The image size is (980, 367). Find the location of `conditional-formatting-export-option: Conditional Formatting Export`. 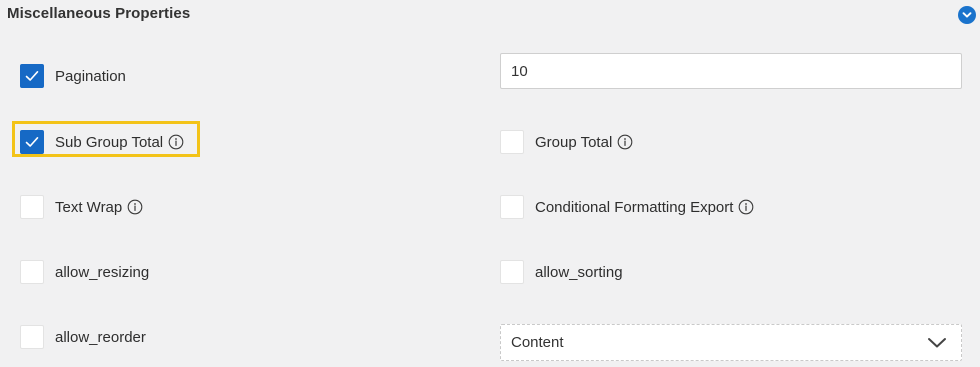

conditional-formatting-export-option: Conditional Formatting Export is located at coordinates (627, 207).